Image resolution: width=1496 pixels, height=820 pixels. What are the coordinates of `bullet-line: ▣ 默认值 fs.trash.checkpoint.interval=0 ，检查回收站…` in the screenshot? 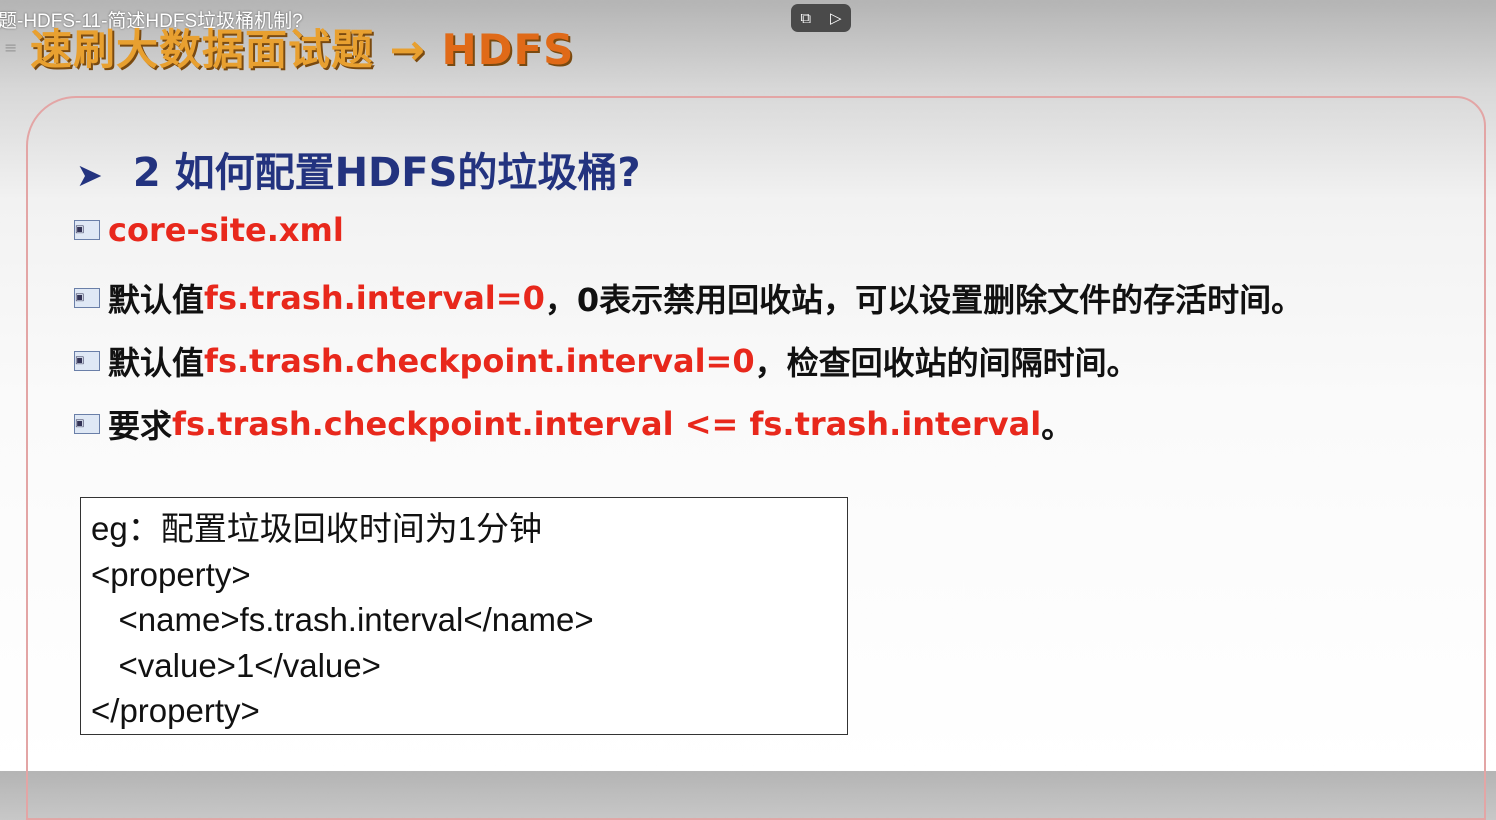 It's located at (606, 361).